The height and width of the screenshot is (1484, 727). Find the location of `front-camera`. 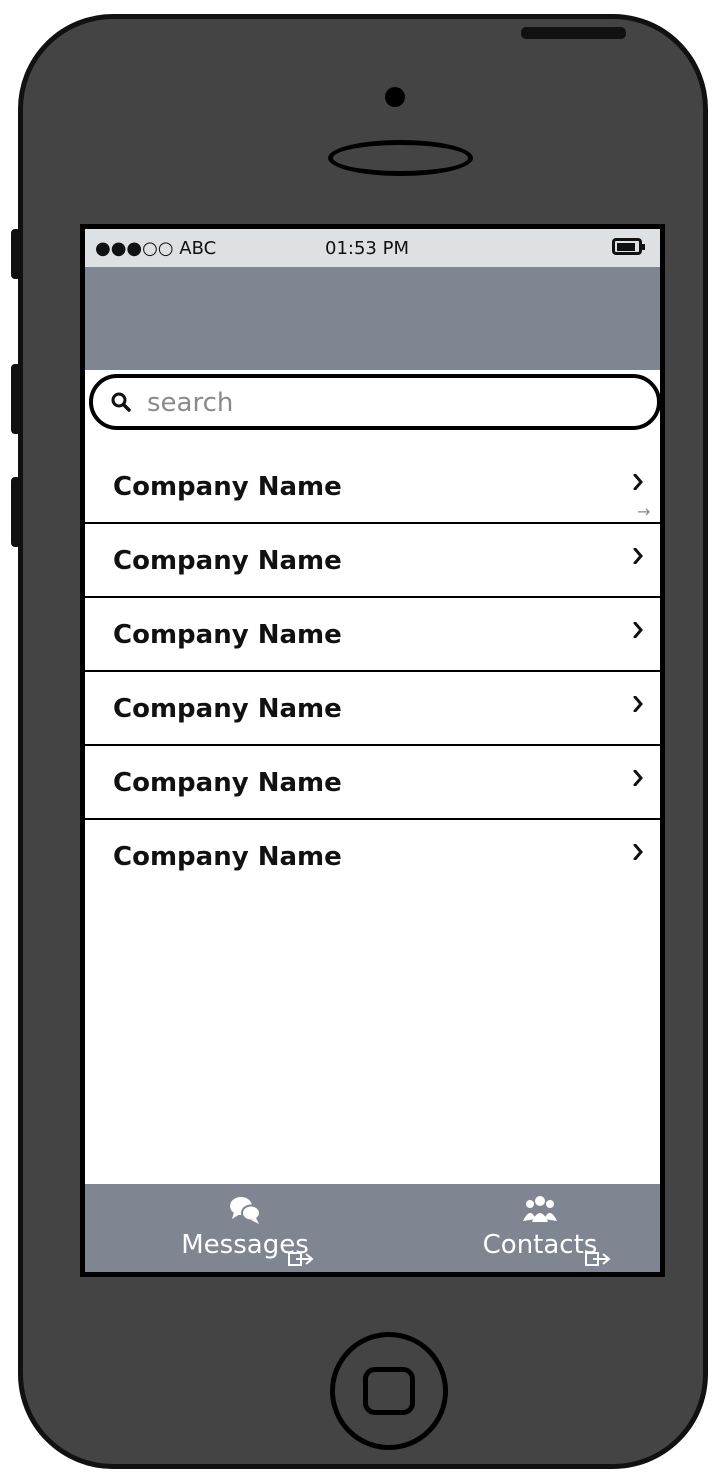

front-camera is located at coordinates (395, 97).